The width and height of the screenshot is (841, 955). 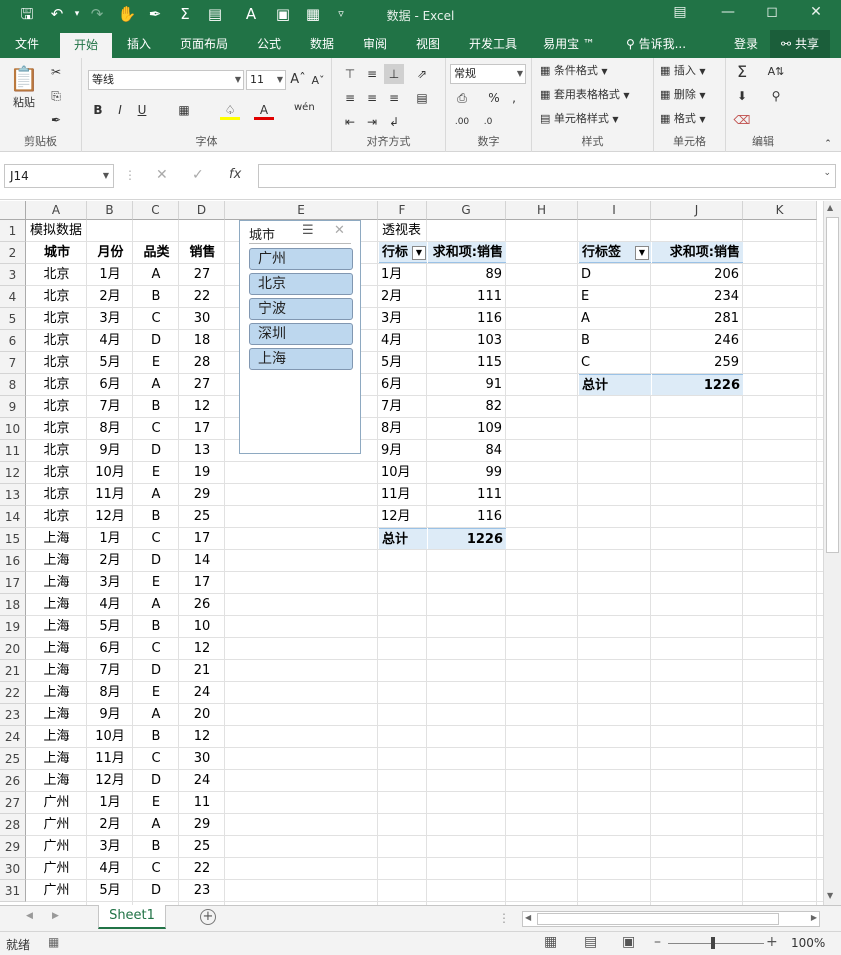 What do you see at coordinates (110, 560) in the screenshot?
I see `table-cell: 2月` at bounding box center [110, 560].